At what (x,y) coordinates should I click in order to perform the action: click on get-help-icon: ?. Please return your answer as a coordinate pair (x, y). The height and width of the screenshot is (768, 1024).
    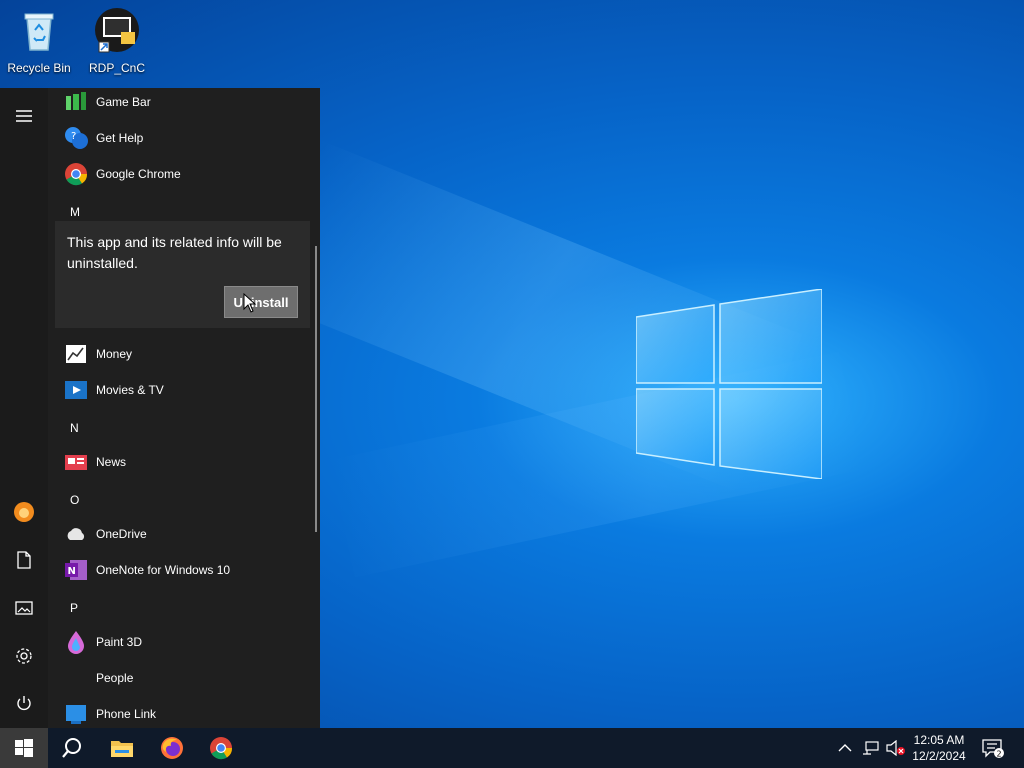
    Looking at the image, I should click on (76, 138).